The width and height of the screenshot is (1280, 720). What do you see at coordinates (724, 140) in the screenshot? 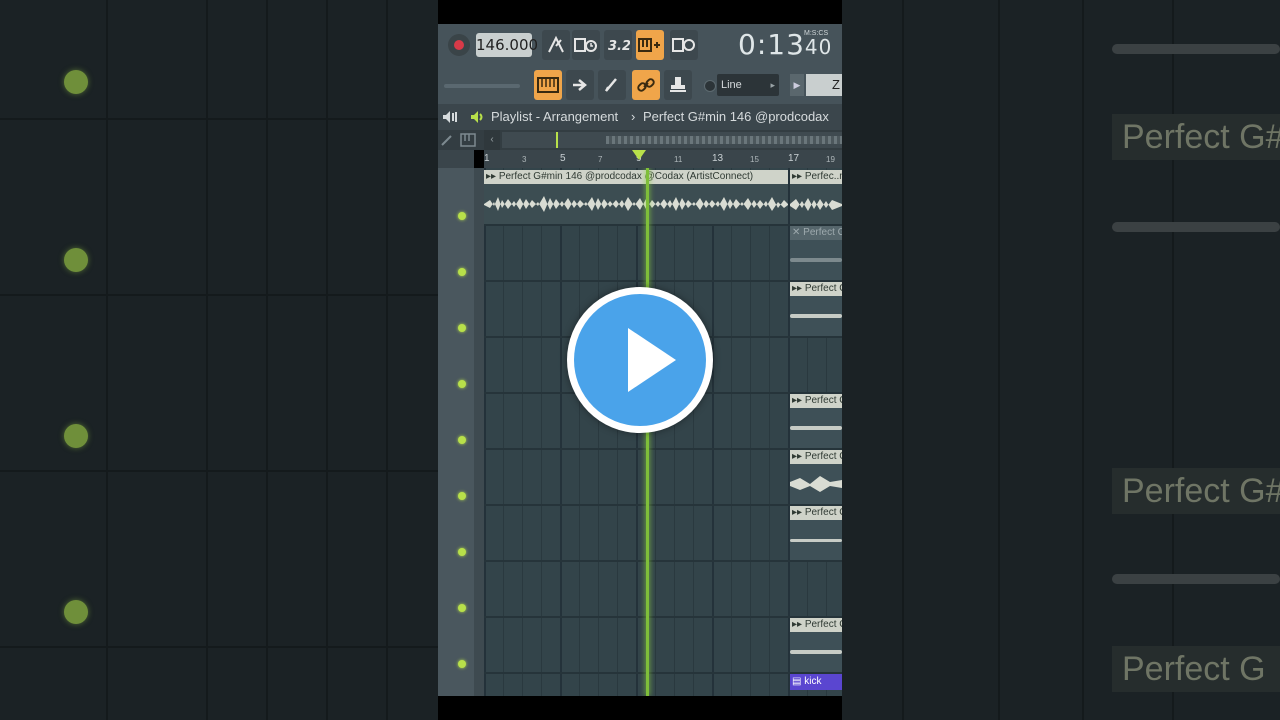
I see `overview-clips` at bounding box center [724, 140].